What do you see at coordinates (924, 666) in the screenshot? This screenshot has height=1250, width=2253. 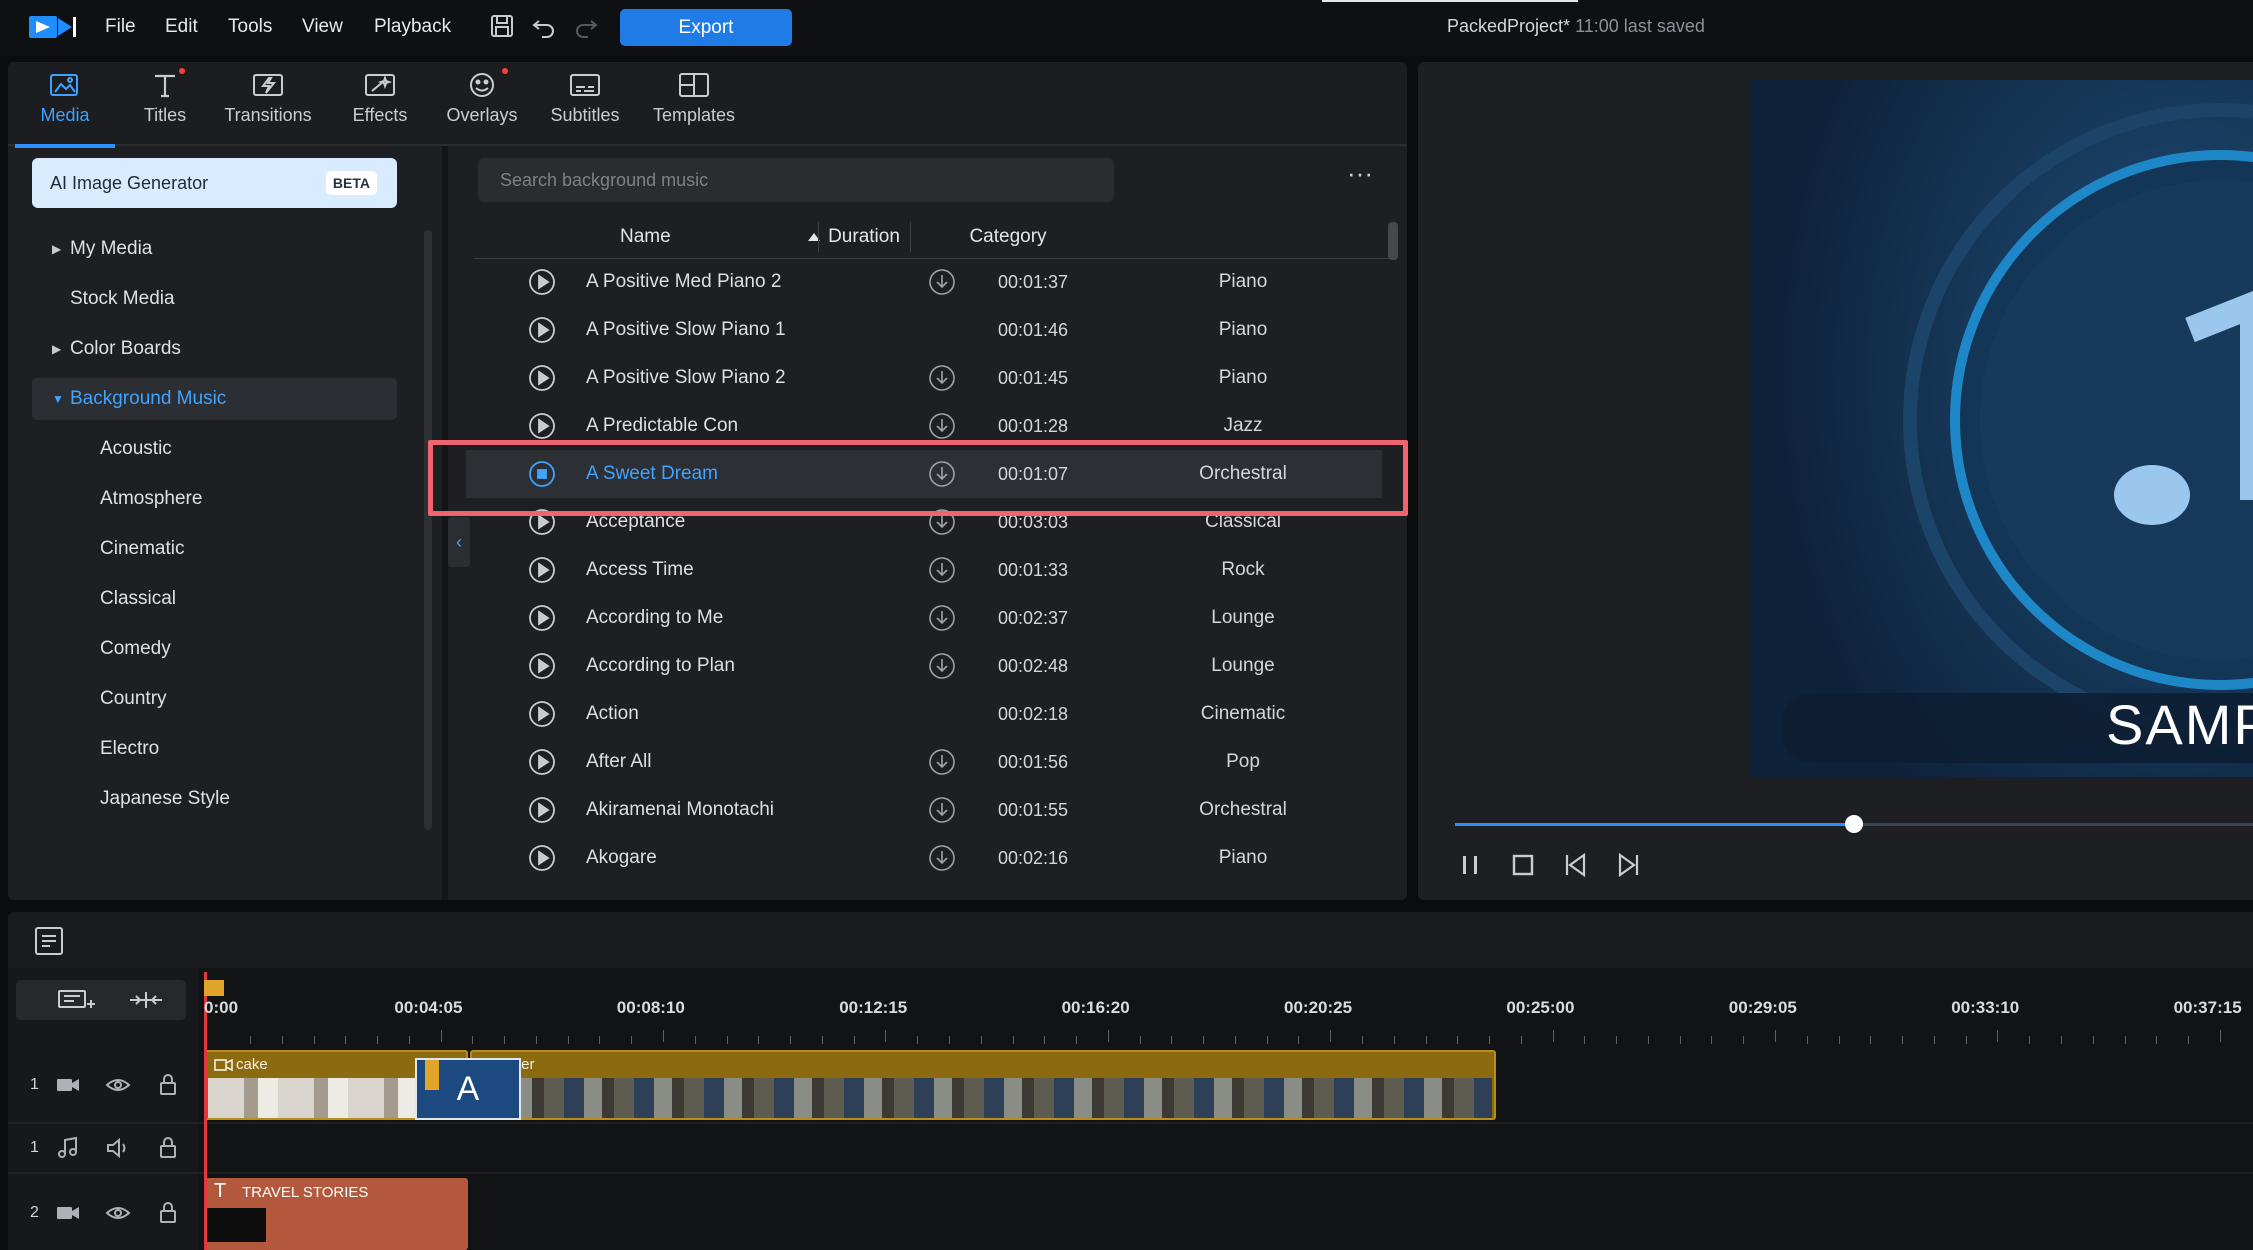 I see `table-row: According to Plan 00:02:48 Lounge` at bounding box center [924, 666].